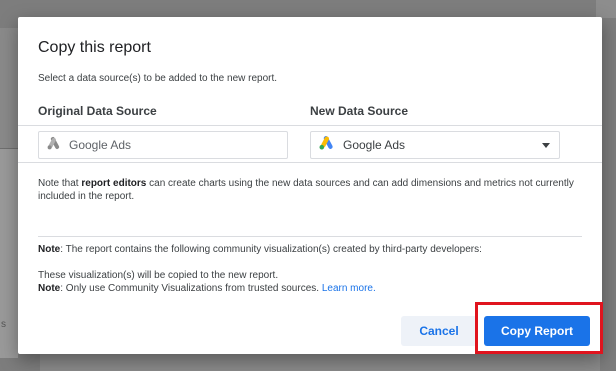 The image size is (616, 371). I want to click on note1-prefix: Note that, so click(60, 183).